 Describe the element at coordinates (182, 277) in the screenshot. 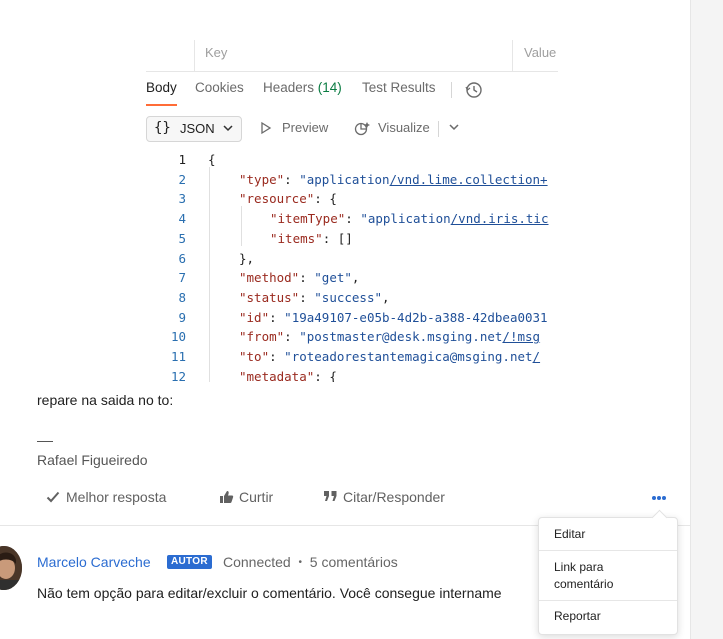

I see `line-number: 7` at that location.